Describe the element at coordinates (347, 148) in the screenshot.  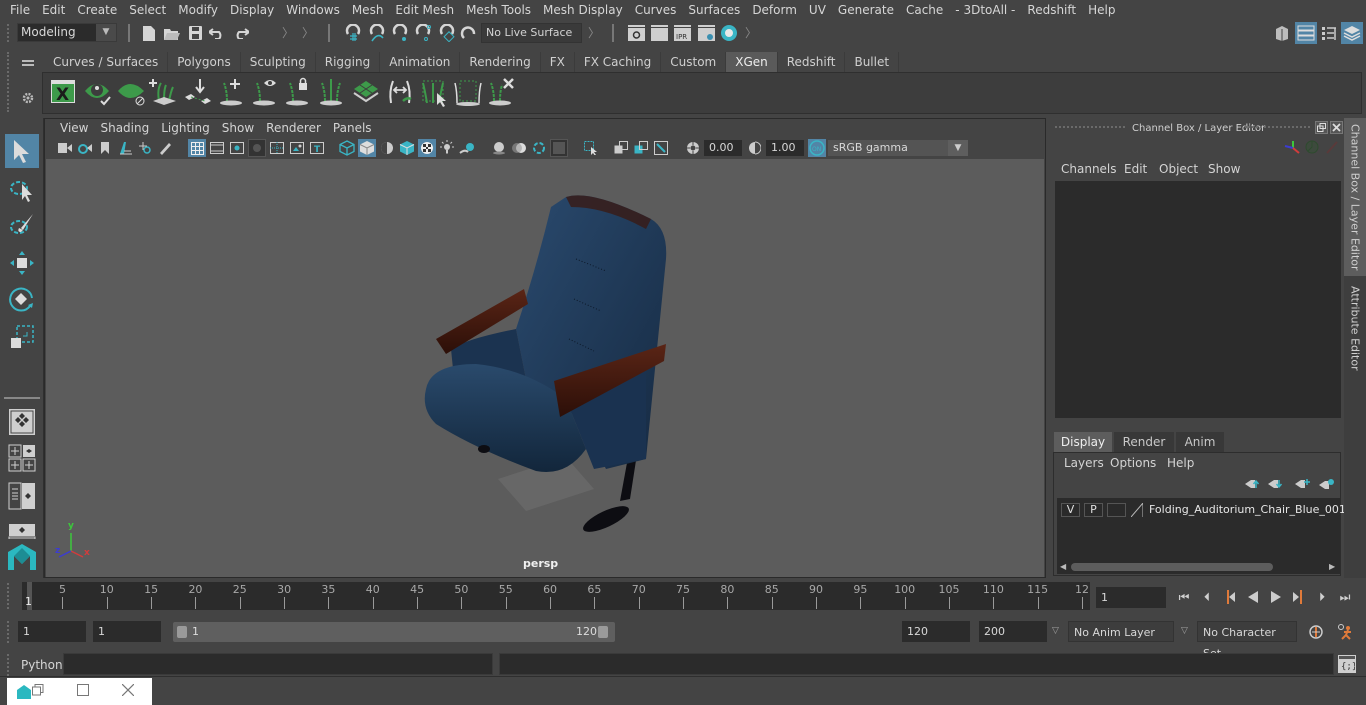
I see `wireframe-icon` at that location.